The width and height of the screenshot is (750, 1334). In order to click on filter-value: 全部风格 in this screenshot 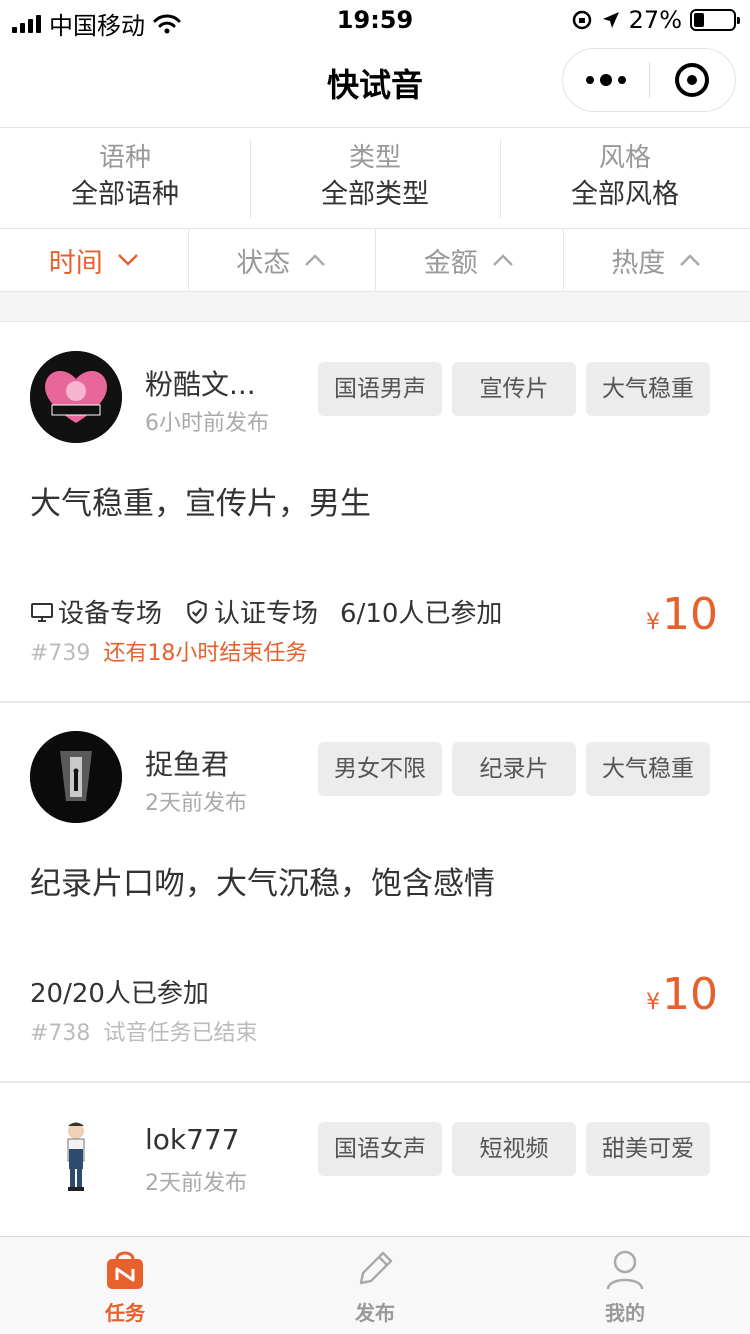, I will do `click(625, 194)`.